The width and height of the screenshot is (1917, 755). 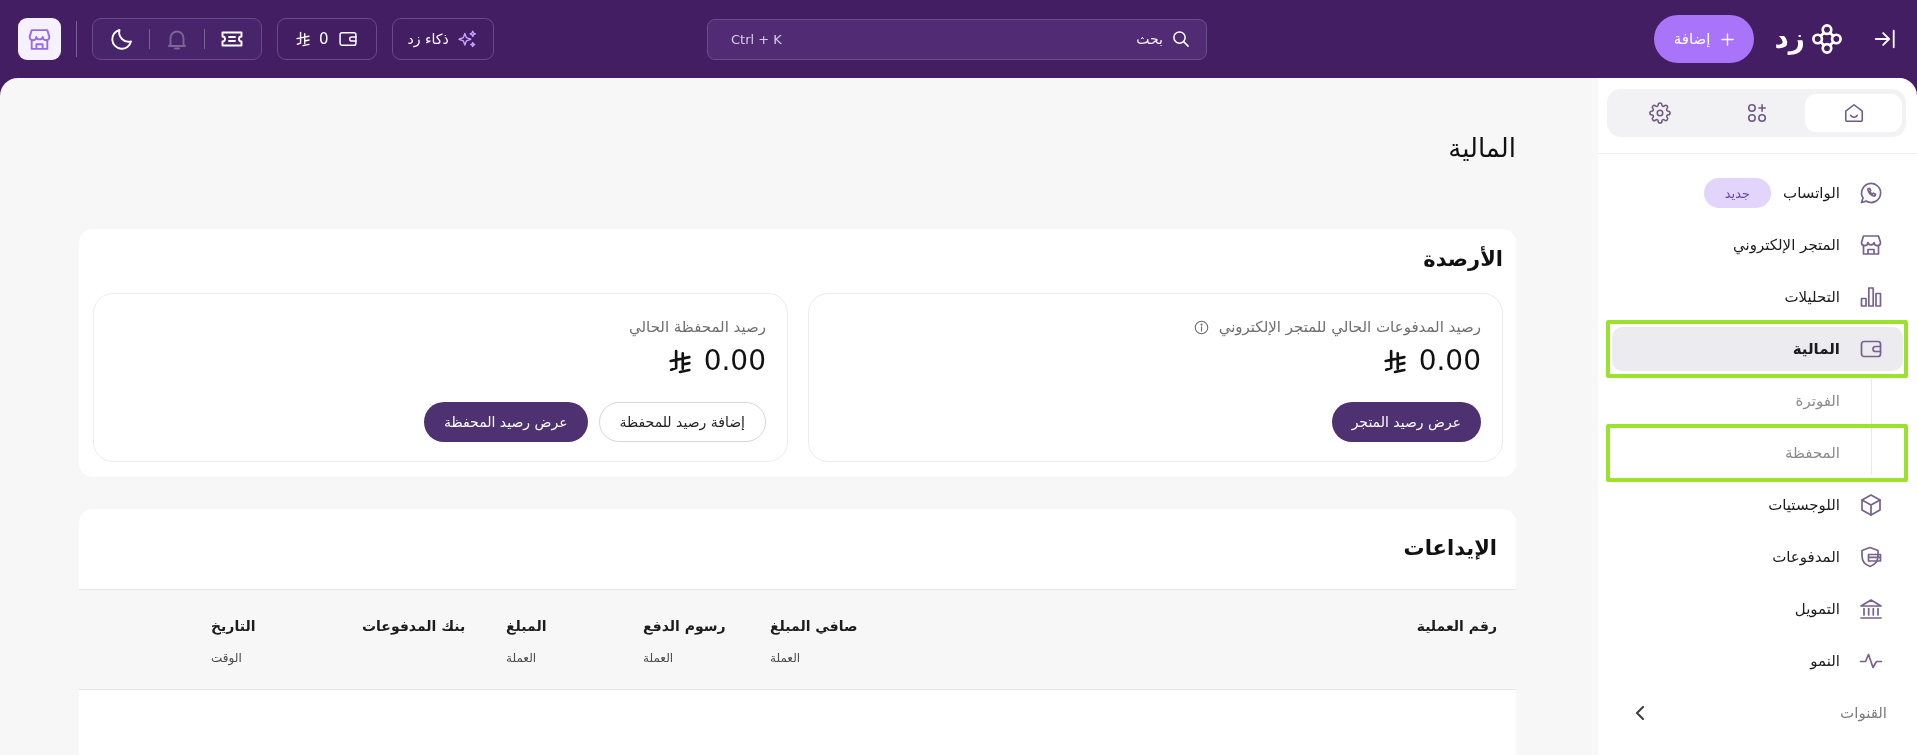 I want to click on box-icon, so click(x=1871, y=505).